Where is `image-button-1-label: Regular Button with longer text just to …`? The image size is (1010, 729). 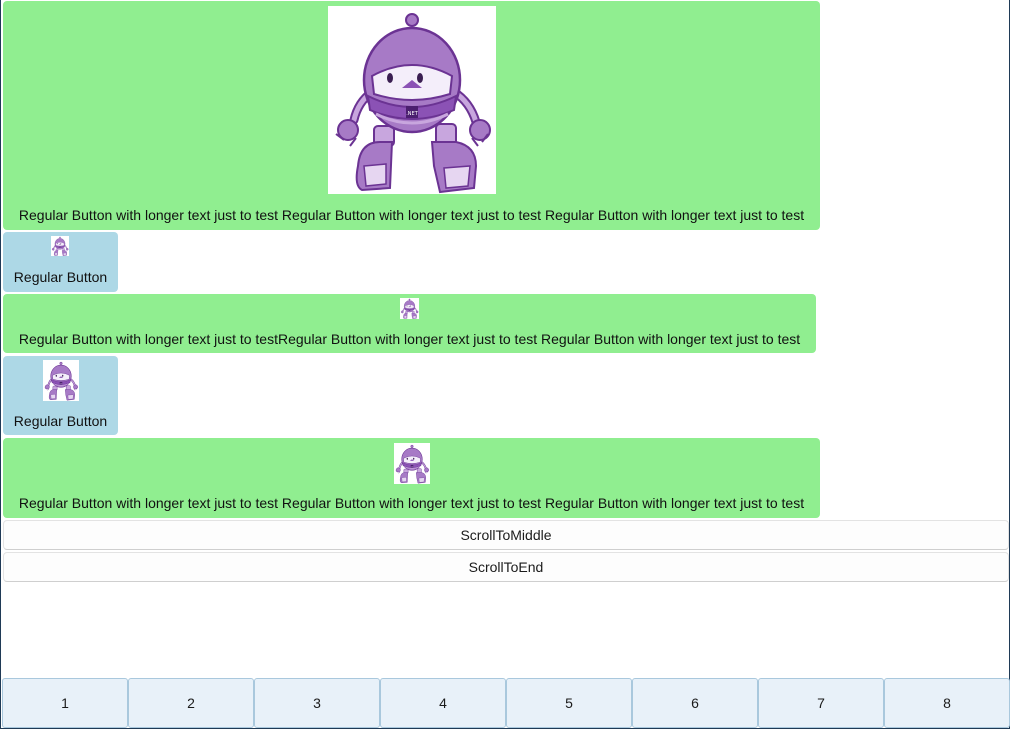 image-button-1-label: Regular Button with longer text just to … is located at coordinates (411, 215).